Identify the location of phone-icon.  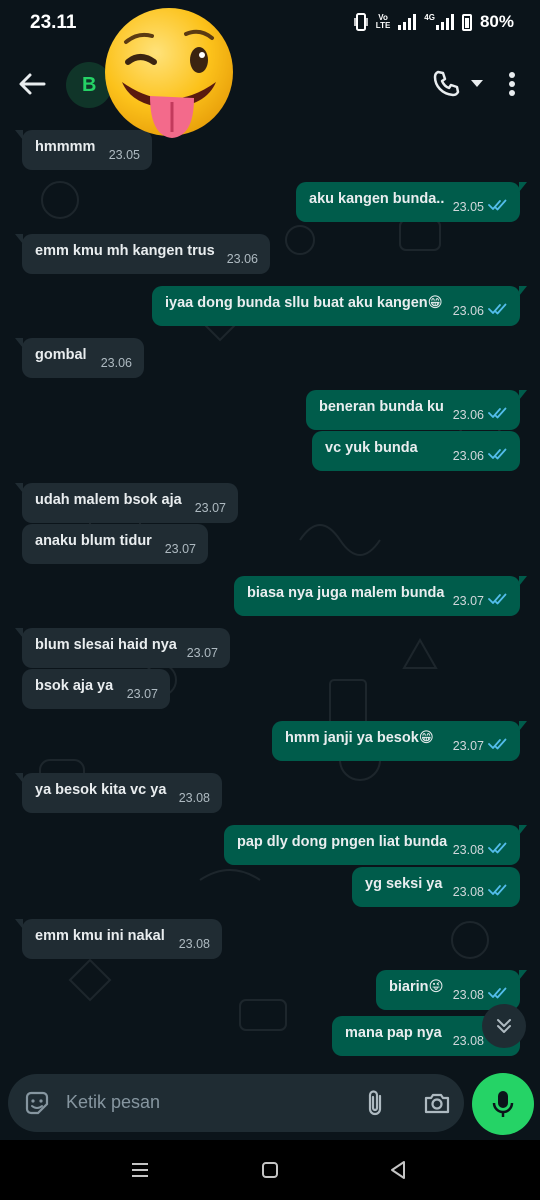
(446, 84).